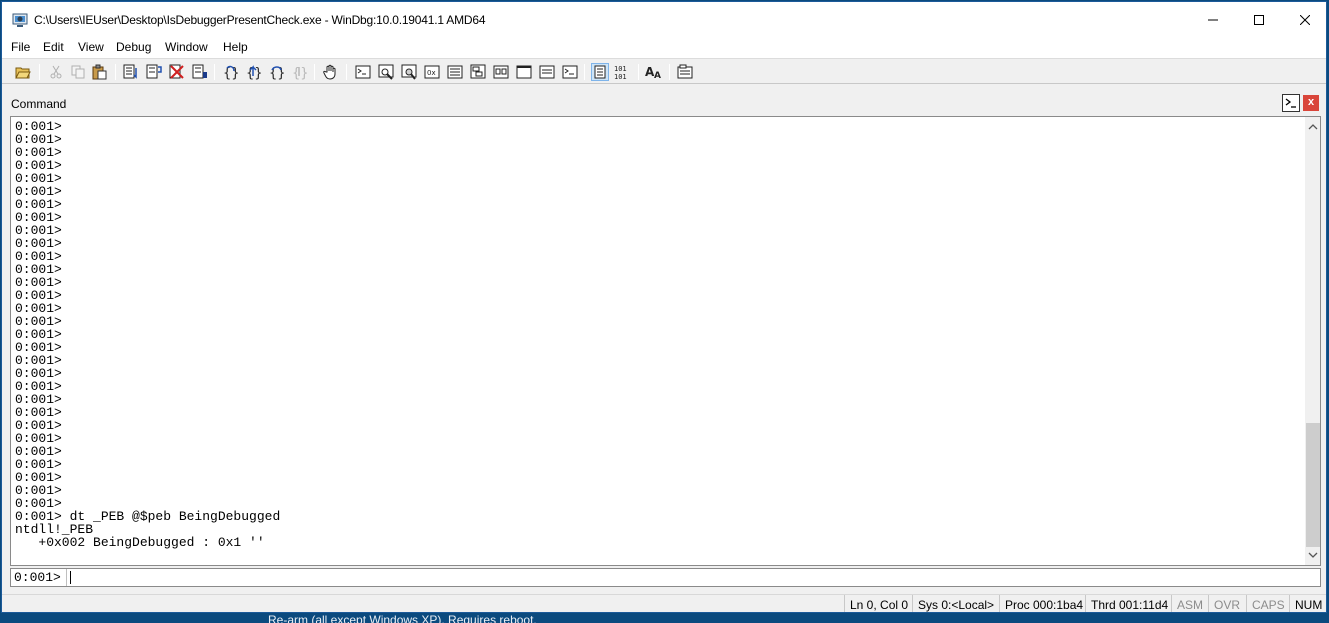 The image size is (1329, 623). I want to click on font-icon: AA, so click(653, 72).